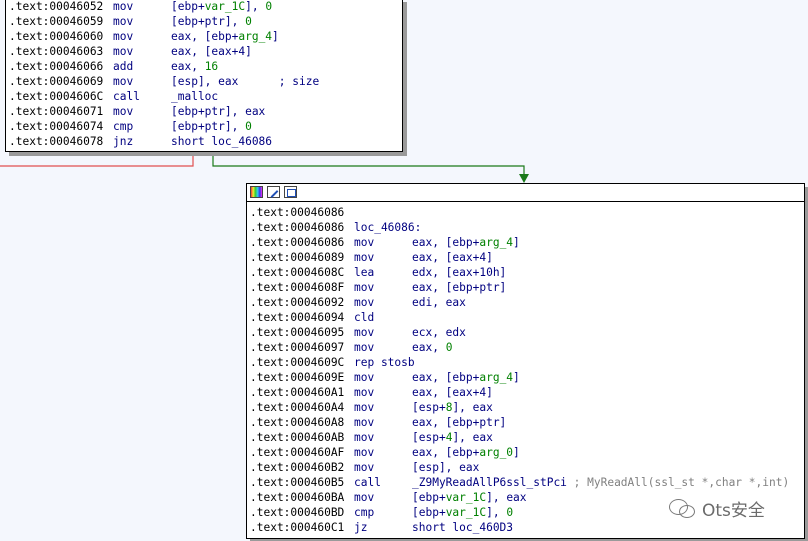 This screenshot has width=808, height=541. Describe the element at coordinates (466, 452) in the screenshot. I see `operands: eax, [ebp+arg_0]` at that location.